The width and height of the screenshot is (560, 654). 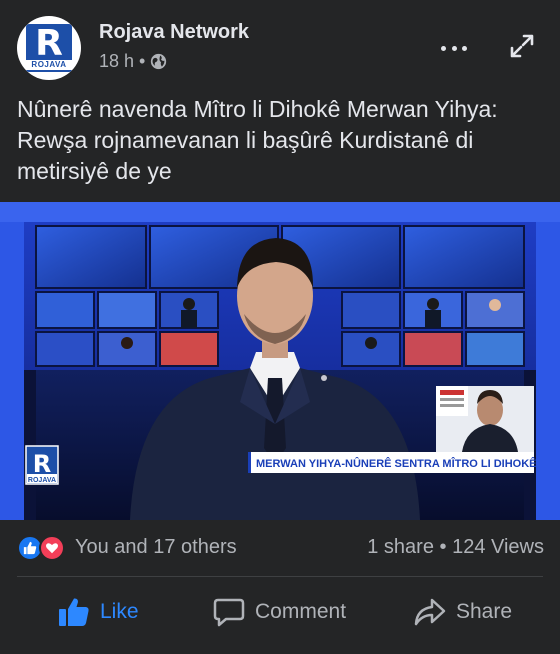 What do you see at coordinates (42, 480) in the screenshot?
I see `channel-logo-word: ROJAVA` at bounding box center [42, 480].